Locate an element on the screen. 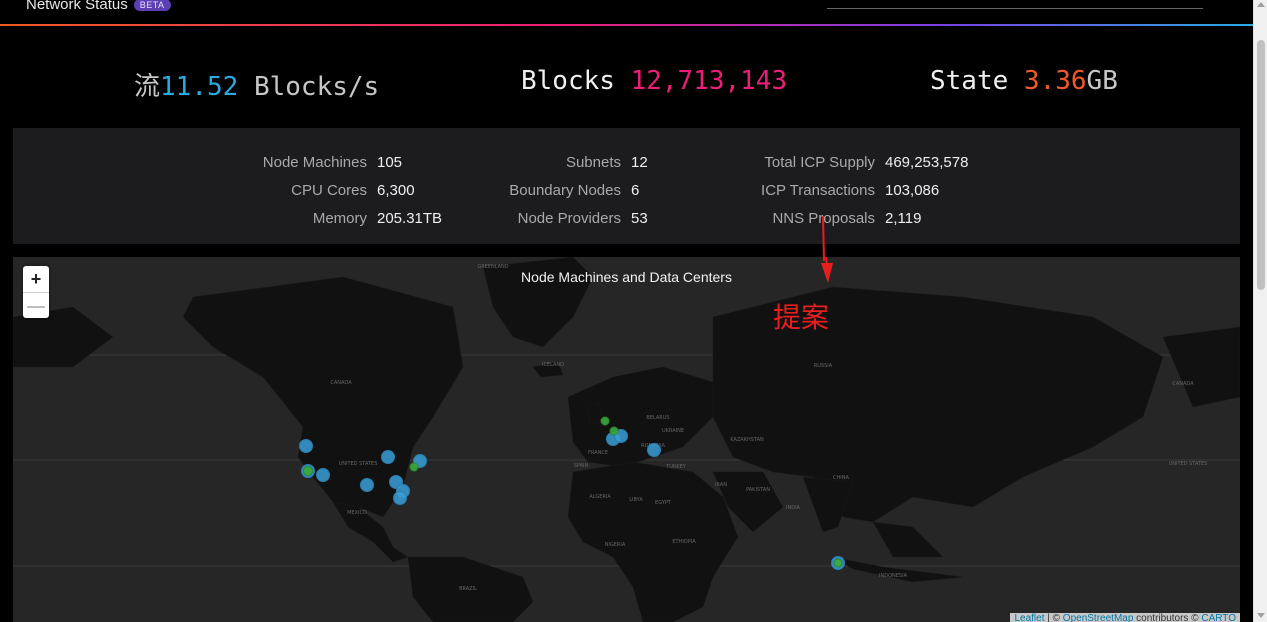  beta-badge: BETA is located at coordinates (152, 5).